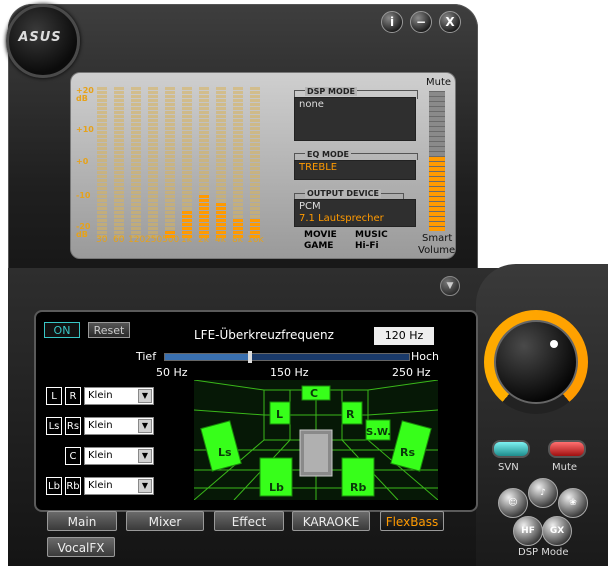  Describe the element at coordinates (62, 330) in the screenshot. I see `flexbass-on-button: ON` at that location.